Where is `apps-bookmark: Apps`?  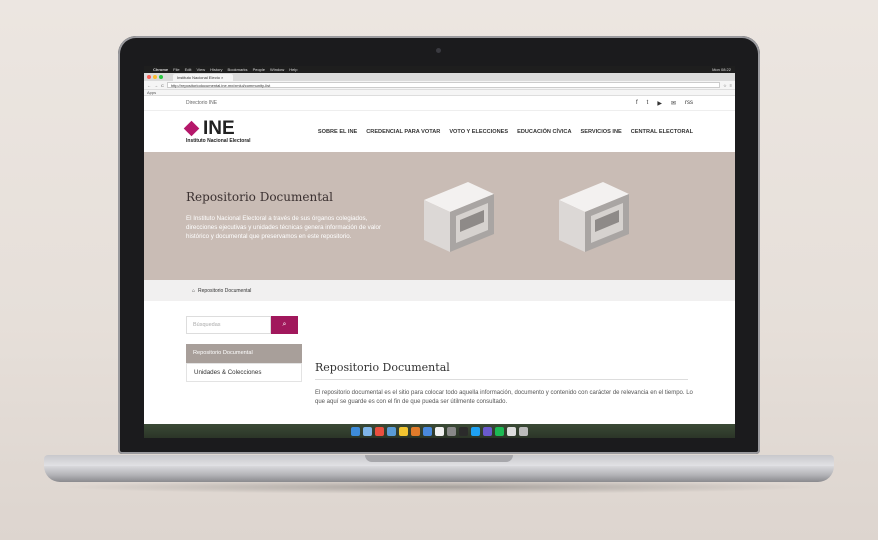 apps-bookmark: Apps is located at coordinates (151, 92).